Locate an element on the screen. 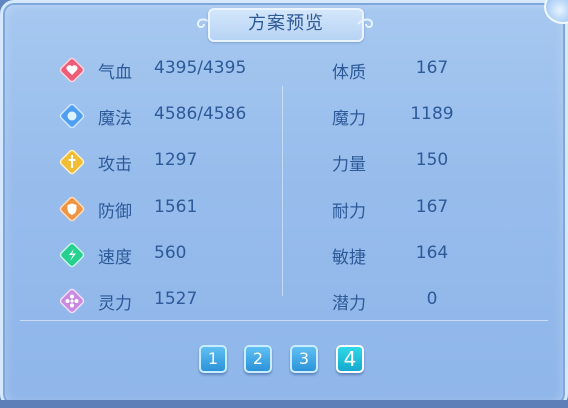 This screenshot has height=408, width=568. column-divider is located at coordinates (282, 191).